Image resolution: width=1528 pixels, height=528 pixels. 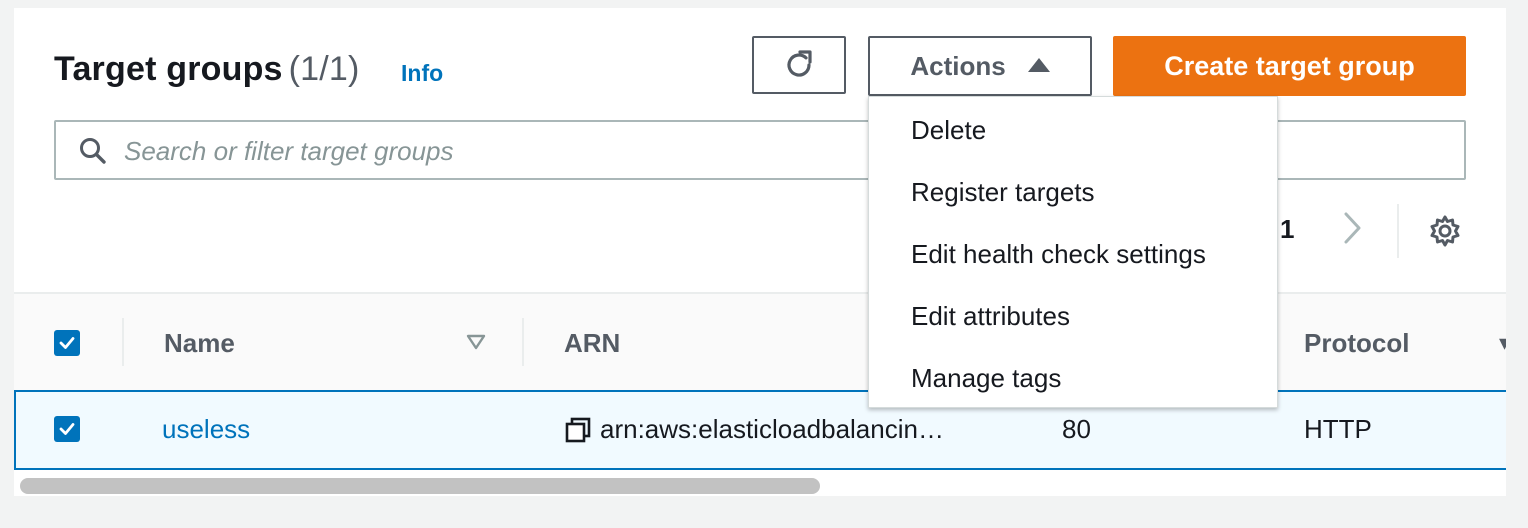 What do you see at coordinates (324, 69) in the screenshot?
I see `selection-count: (1/1)` at bounding box center [324, 69].